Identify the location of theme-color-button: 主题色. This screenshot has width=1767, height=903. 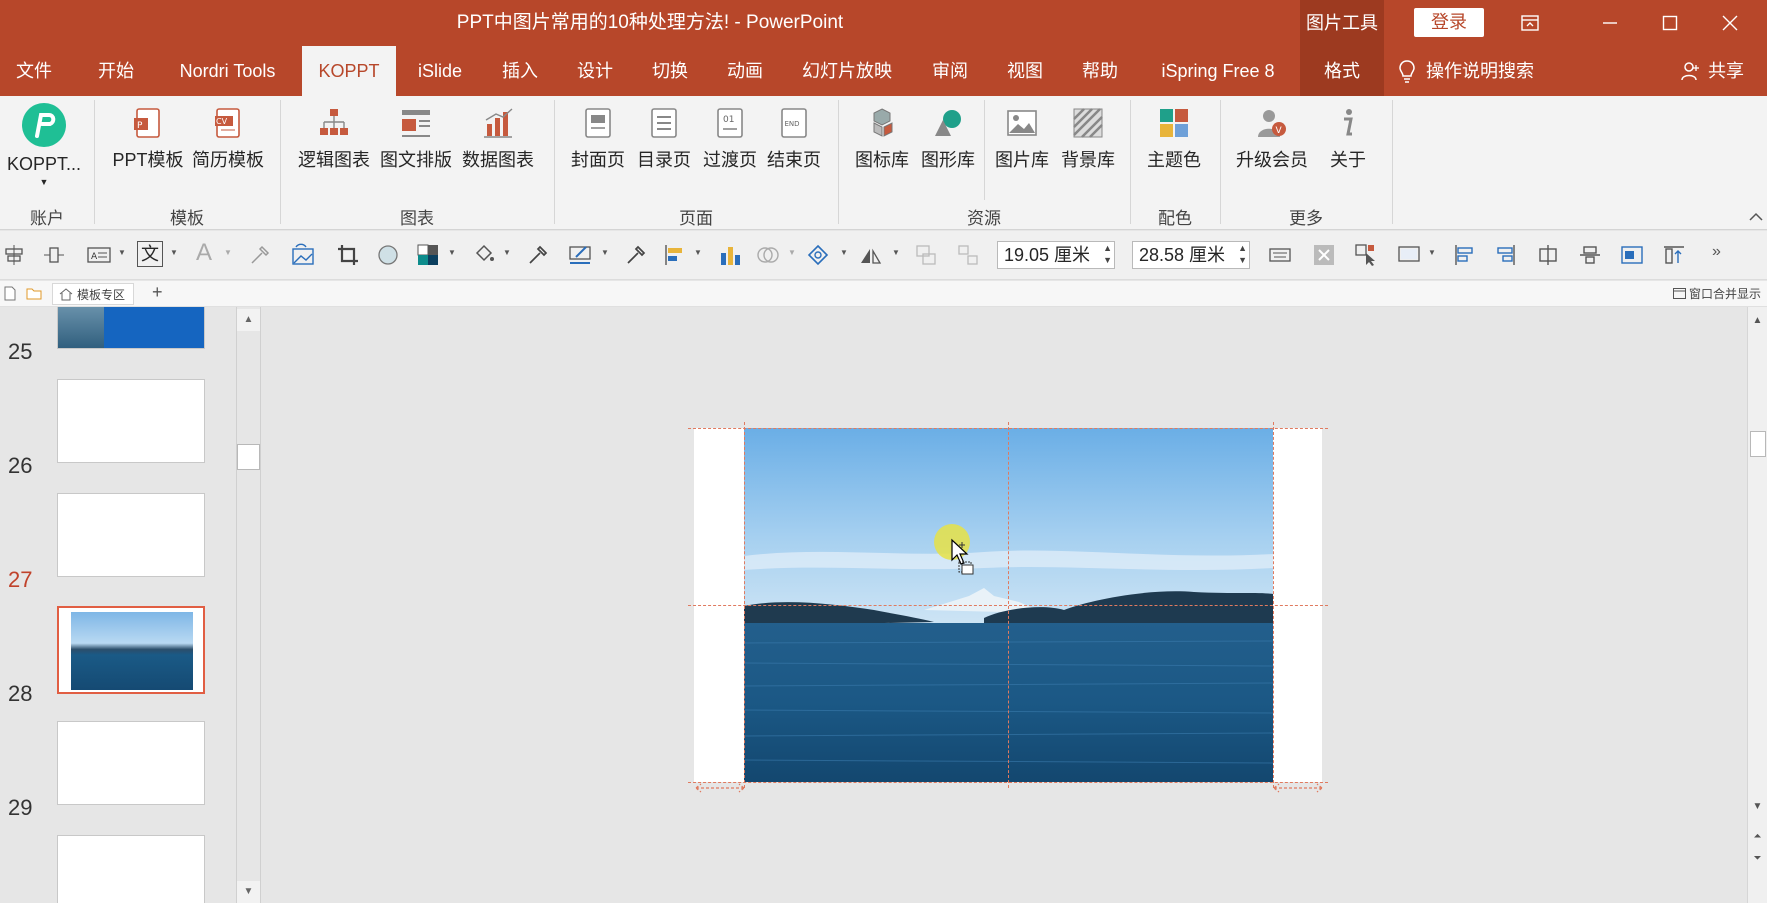
(1174, 139).